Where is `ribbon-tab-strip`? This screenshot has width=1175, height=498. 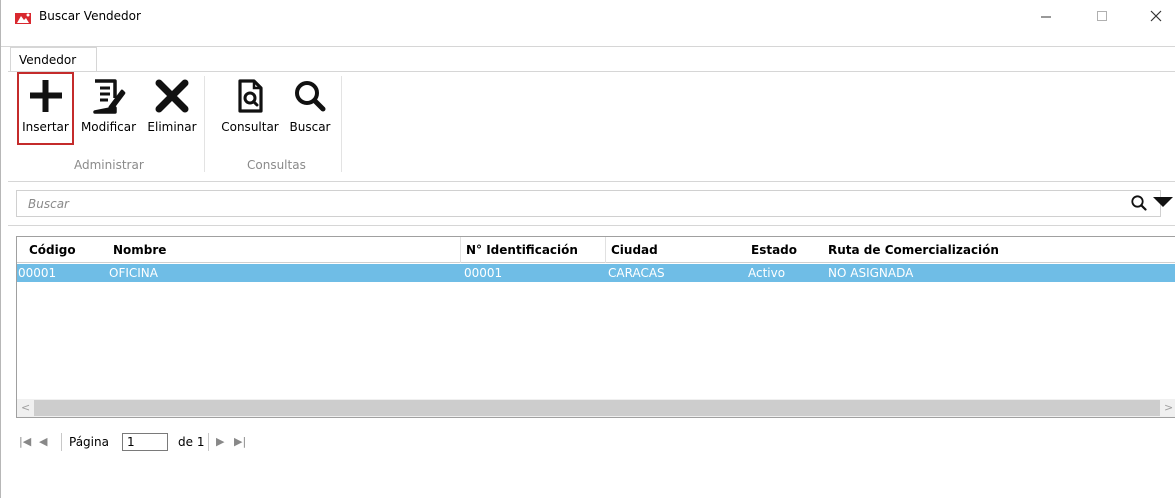 ribbon-tab-strip is located at coordinates (588, 46).